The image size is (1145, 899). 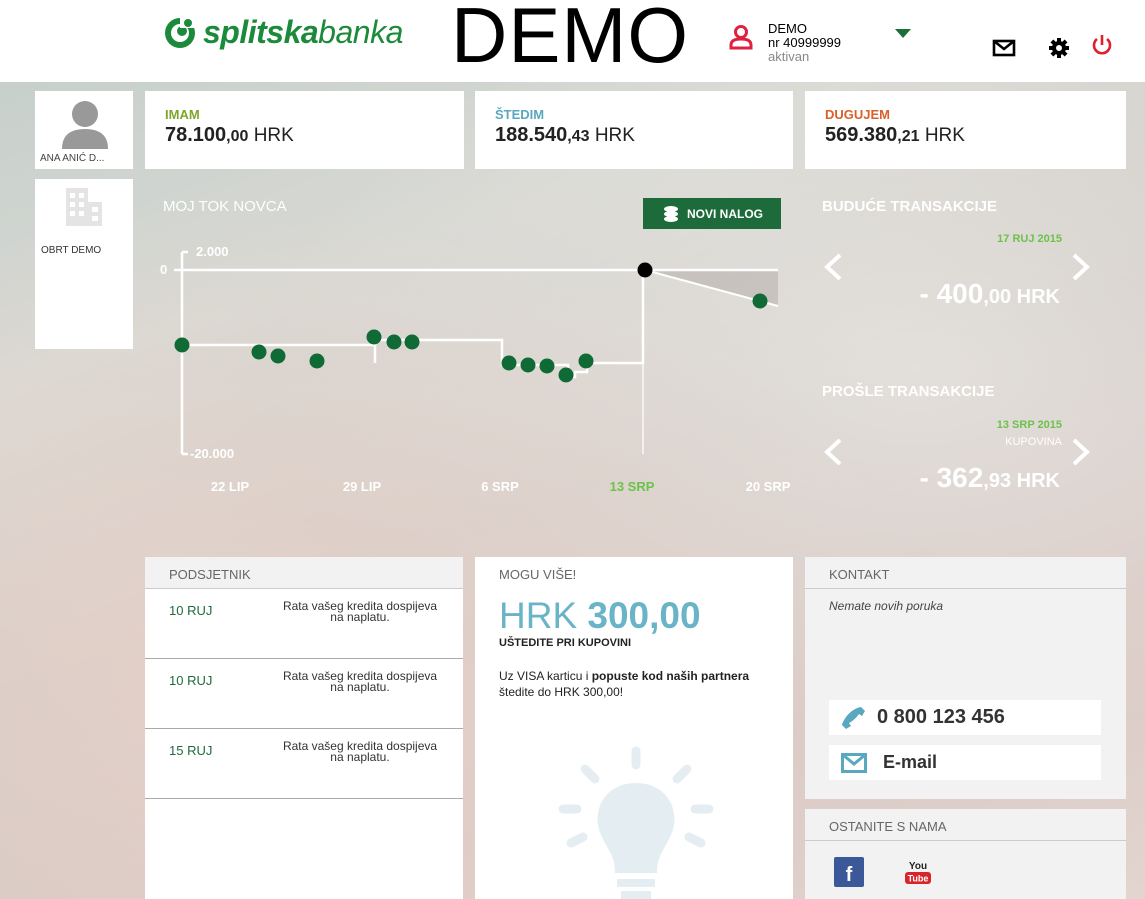 I want to click on power-icon, so click(x=1102, y=45).